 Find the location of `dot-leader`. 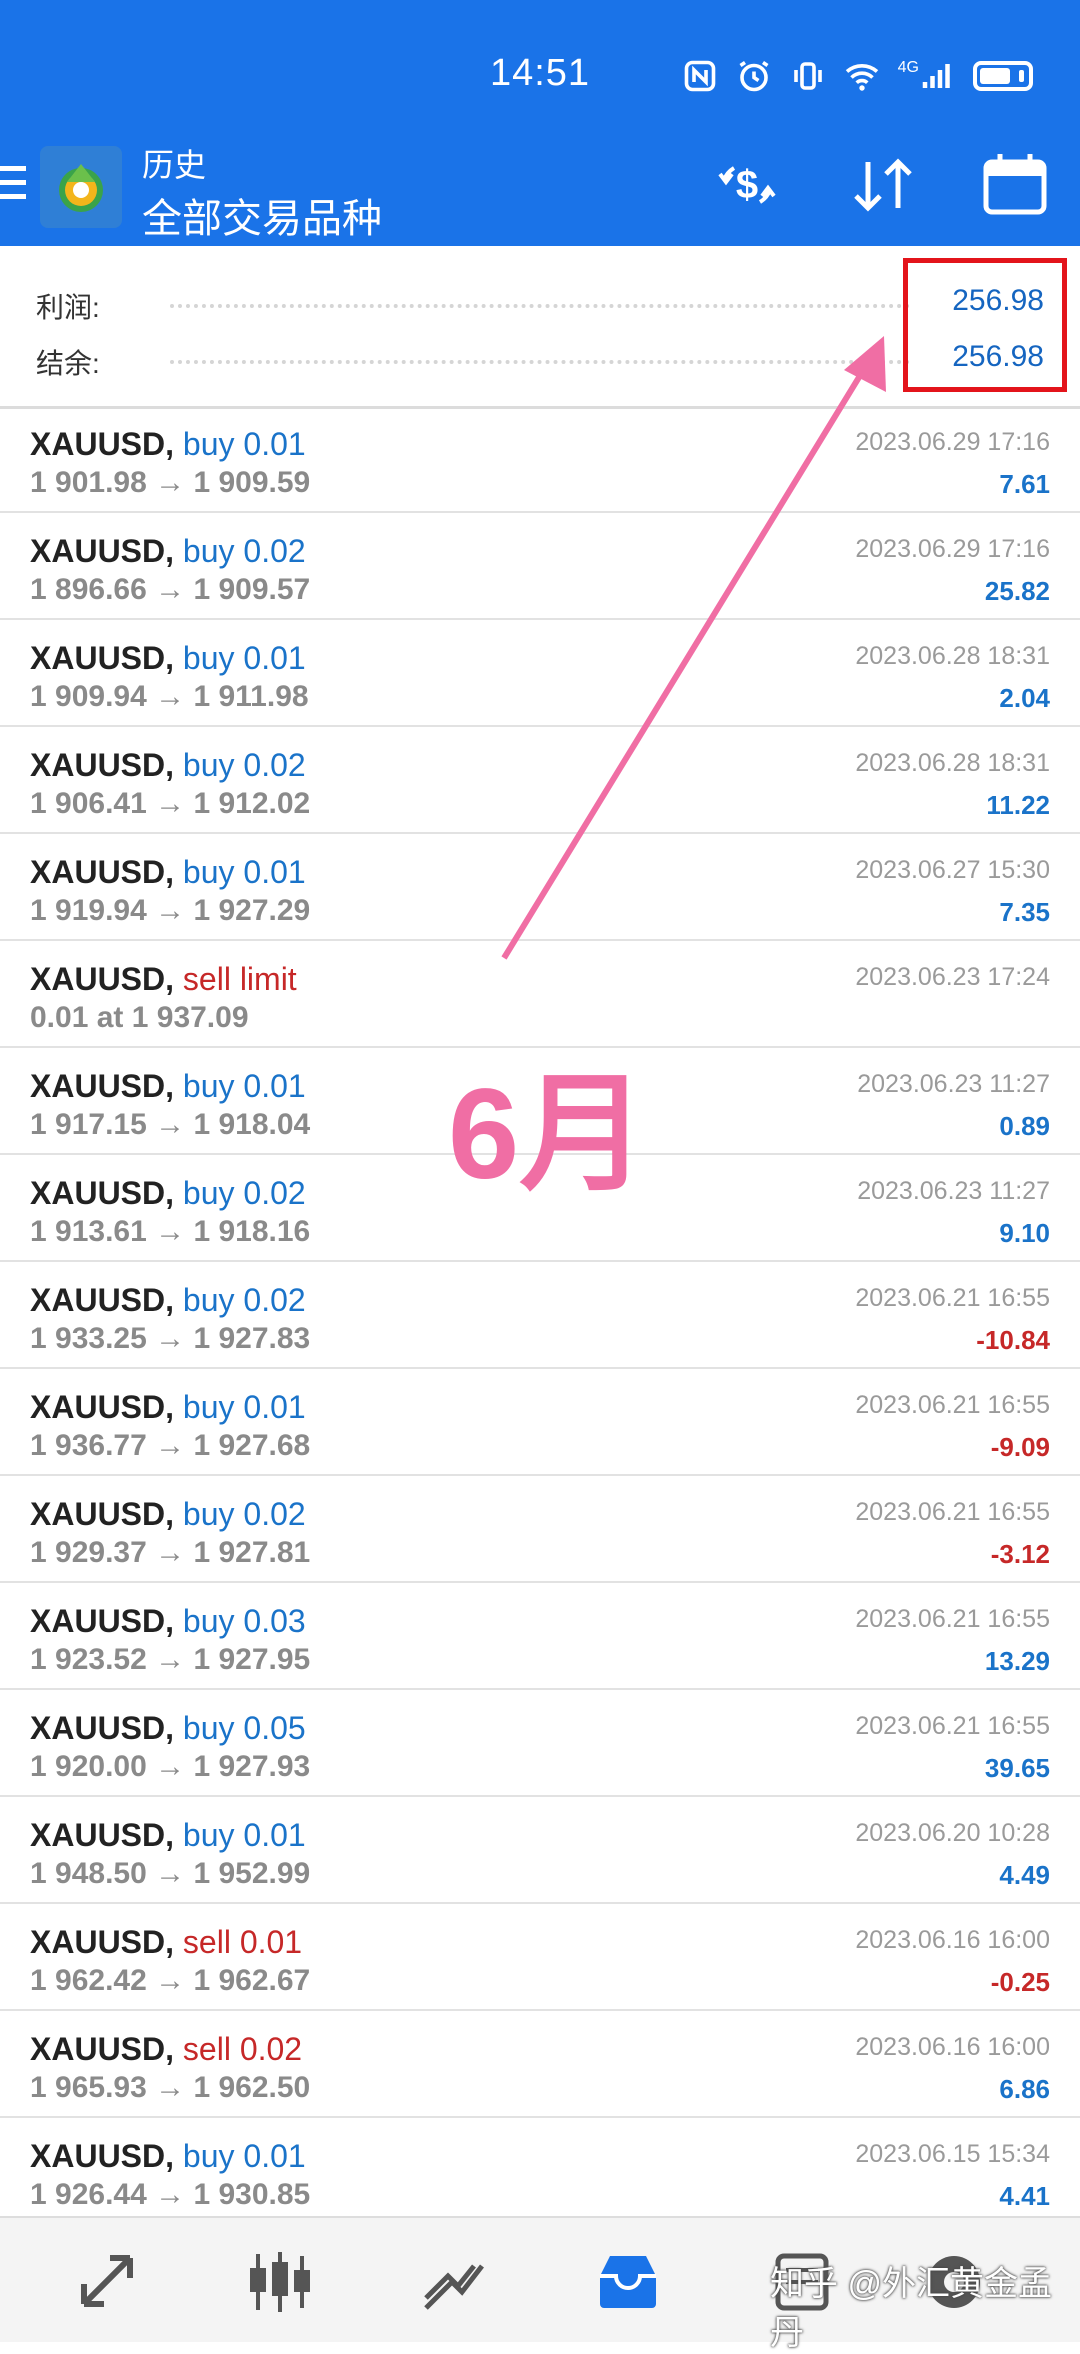

dot-leader is located at coordinates (540, 306).